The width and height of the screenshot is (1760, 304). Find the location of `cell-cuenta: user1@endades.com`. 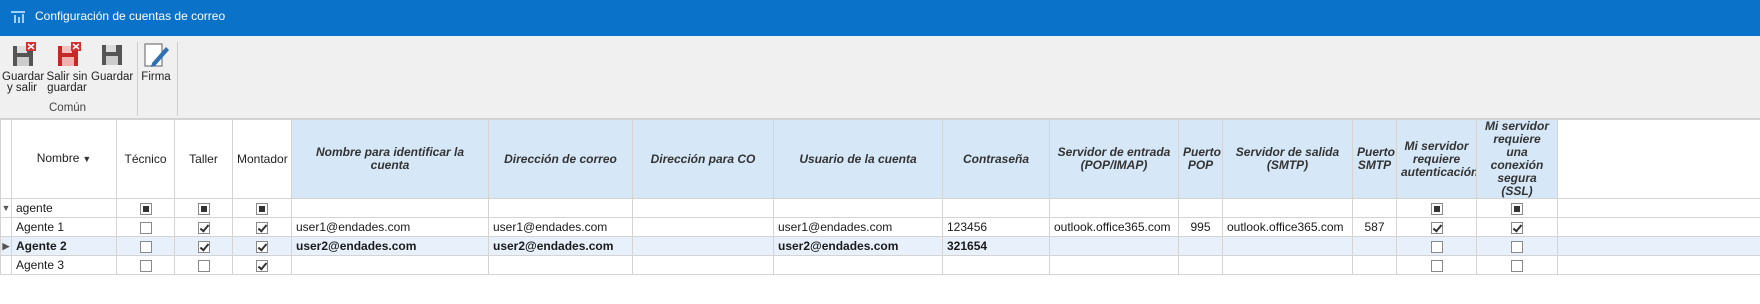

cell-cuenta: user1@endades.com is located at coordinates (390, 227).